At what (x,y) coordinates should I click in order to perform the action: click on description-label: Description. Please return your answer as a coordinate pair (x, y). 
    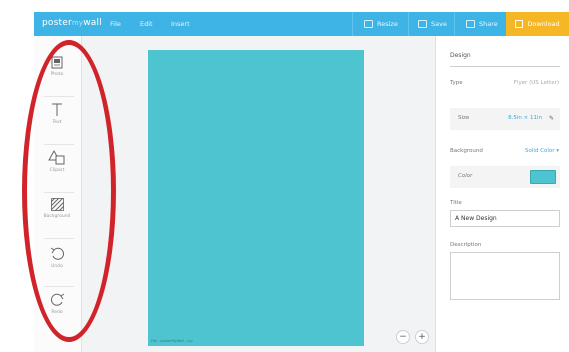
    Looking at the image, I should click on (466, 245).